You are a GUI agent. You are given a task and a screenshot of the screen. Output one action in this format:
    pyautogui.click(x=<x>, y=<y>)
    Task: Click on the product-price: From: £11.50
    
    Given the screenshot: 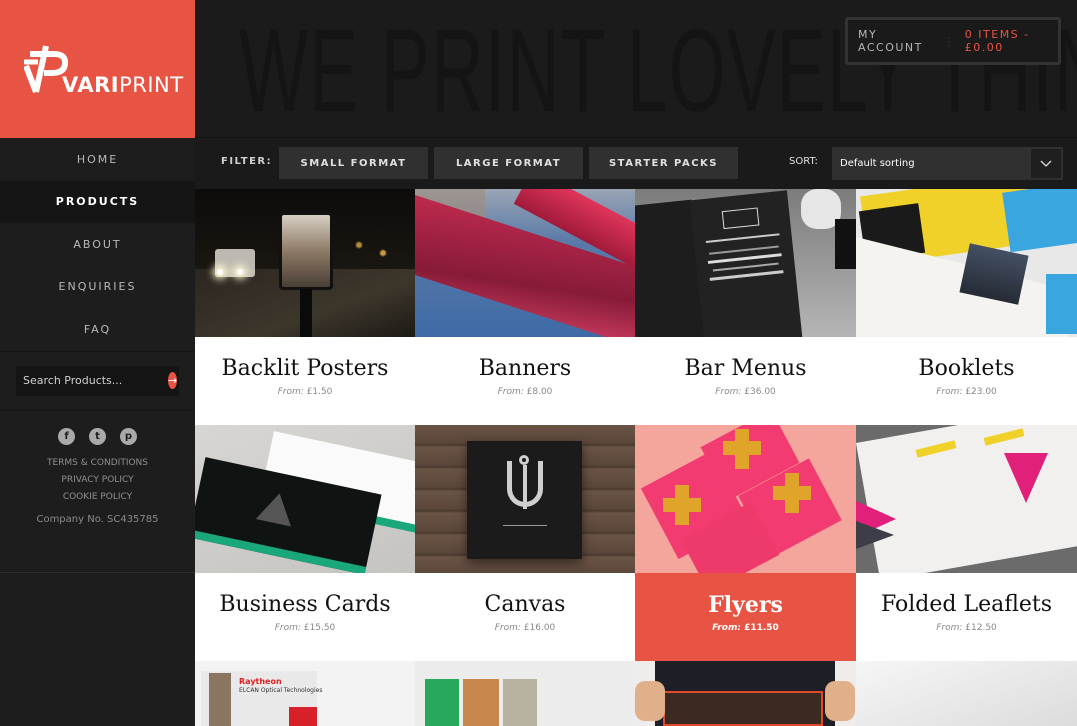 What is the action you would take?
    pyautogui.click(x=745, y=628)
    